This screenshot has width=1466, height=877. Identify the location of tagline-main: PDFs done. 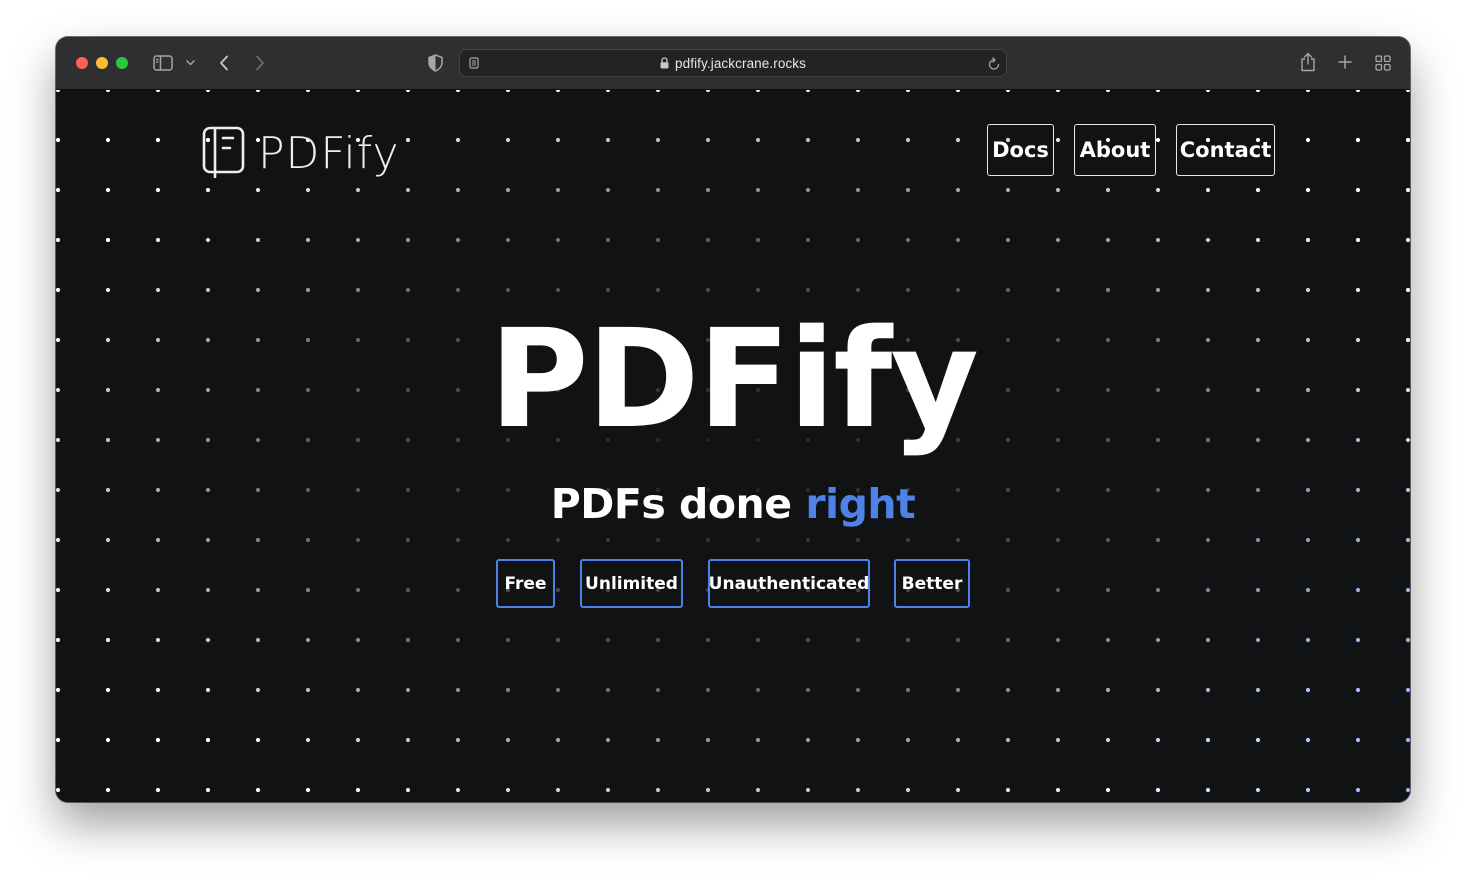
(678, 504).